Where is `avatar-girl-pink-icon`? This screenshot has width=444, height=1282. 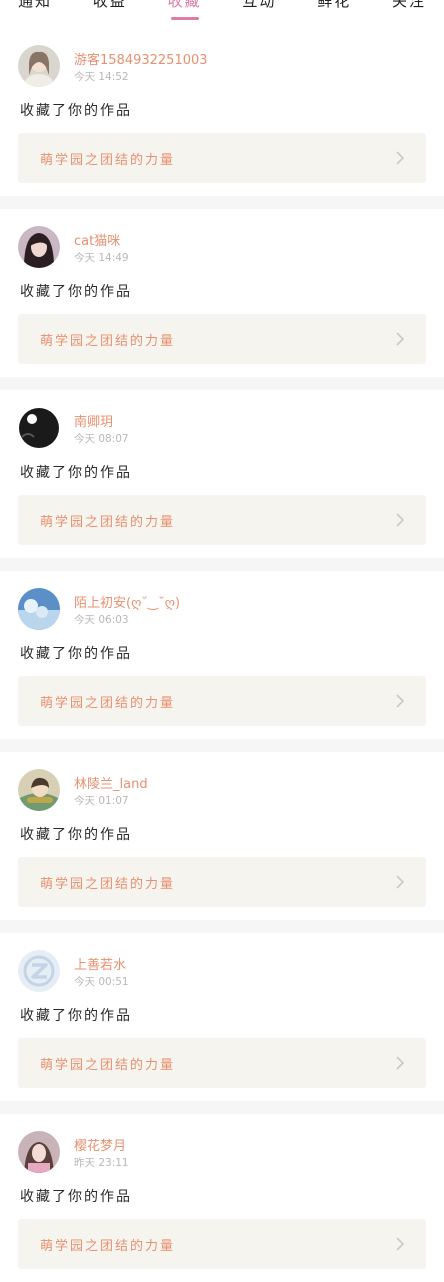 avatar-girl-pink-icon is located at coordinates (39, 1152).